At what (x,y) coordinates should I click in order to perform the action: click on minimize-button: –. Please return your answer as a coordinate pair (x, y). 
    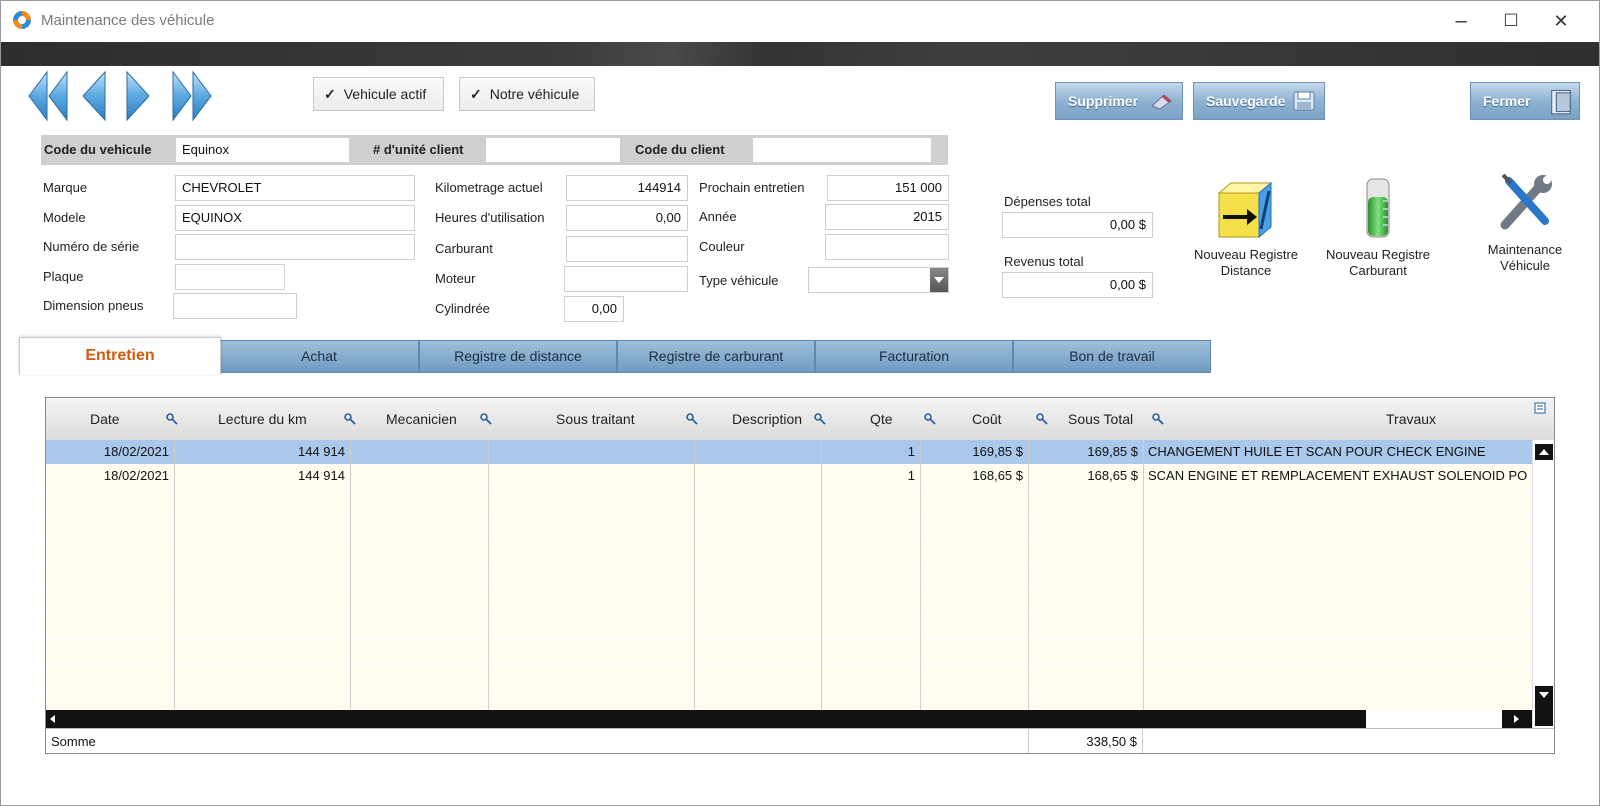
    Looking at the image, I should click on (1461, 21).